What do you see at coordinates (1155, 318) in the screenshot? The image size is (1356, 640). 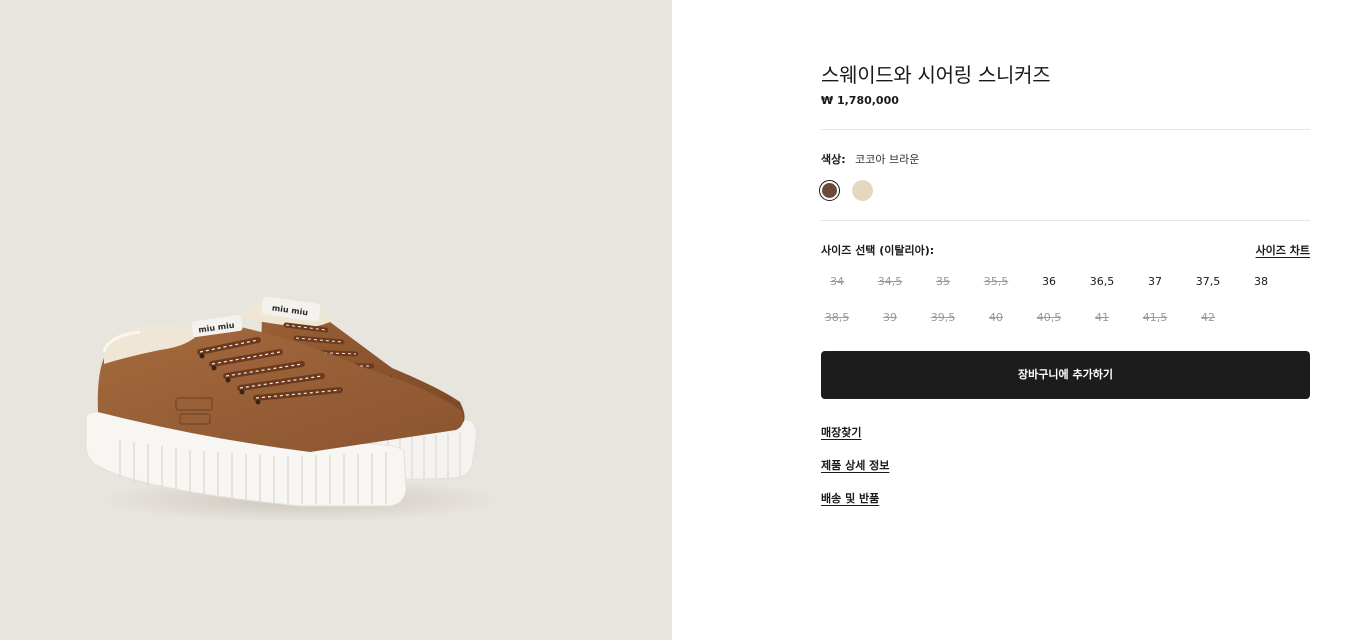 I see `size-option: 41,5` at bounding box center [1155, 318].